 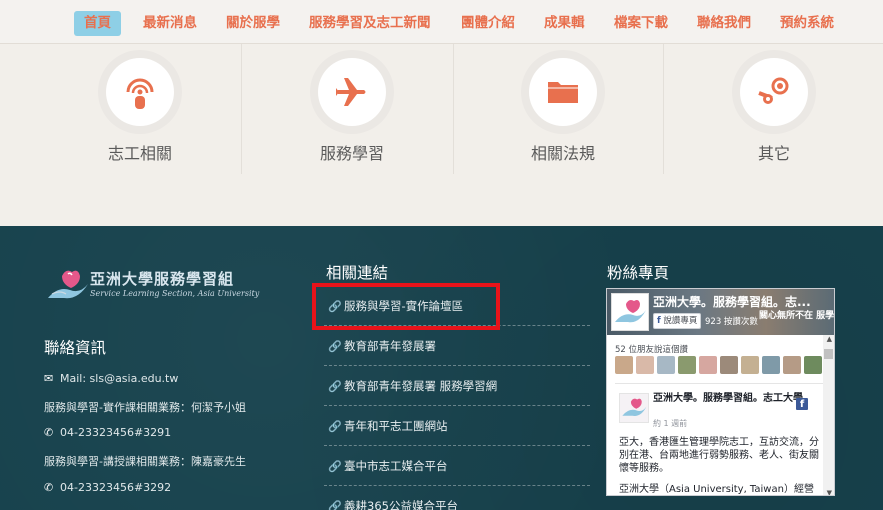 I want to click on fb-like-button: f 說讚專頁, so click(x=677, y=321).